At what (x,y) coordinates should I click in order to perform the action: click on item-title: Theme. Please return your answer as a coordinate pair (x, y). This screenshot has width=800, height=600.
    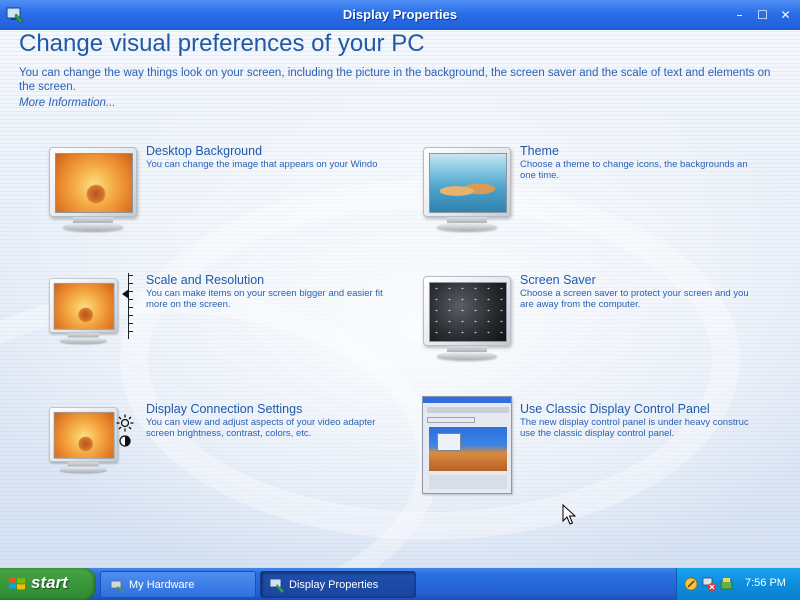
    Looking at the image, I should click on (539, 151).